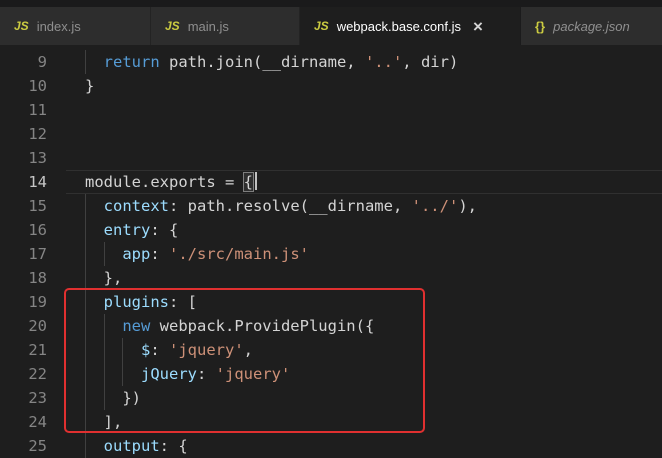 Image resolution: width=662 pixels, height=458 pixels. What do you see at coordinates (331, 3) in the screenshot?
I see `titlebar-strip` at bounding box center [331, 3].